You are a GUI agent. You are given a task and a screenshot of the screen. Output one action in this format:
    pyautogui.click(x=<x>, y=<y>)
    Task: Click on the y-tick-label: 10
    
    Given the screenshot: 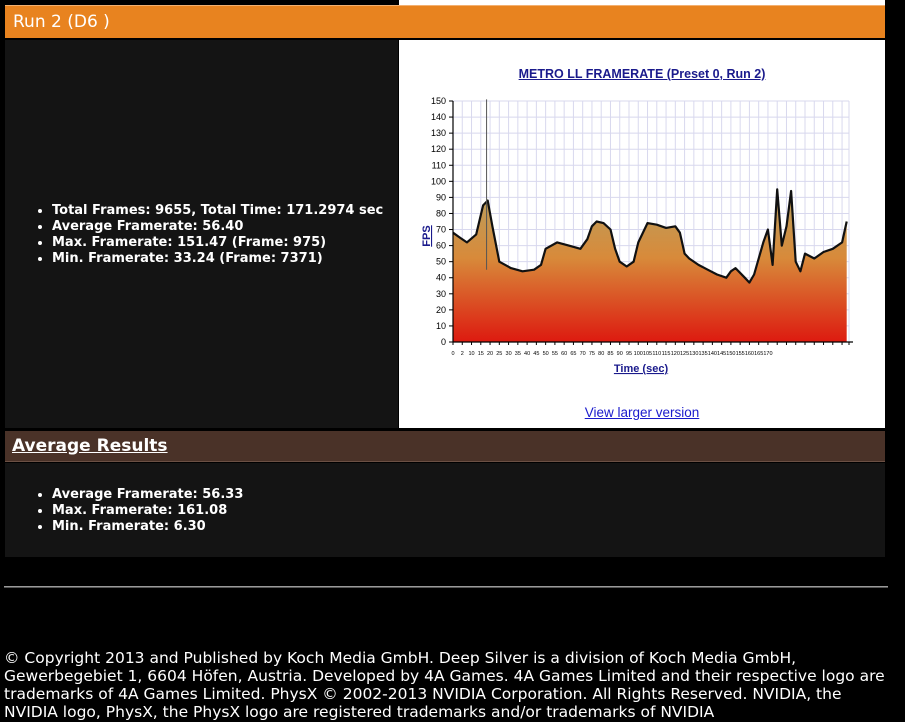 What is the action you would take?
    pyautogui.click(x=441, y=326)
    